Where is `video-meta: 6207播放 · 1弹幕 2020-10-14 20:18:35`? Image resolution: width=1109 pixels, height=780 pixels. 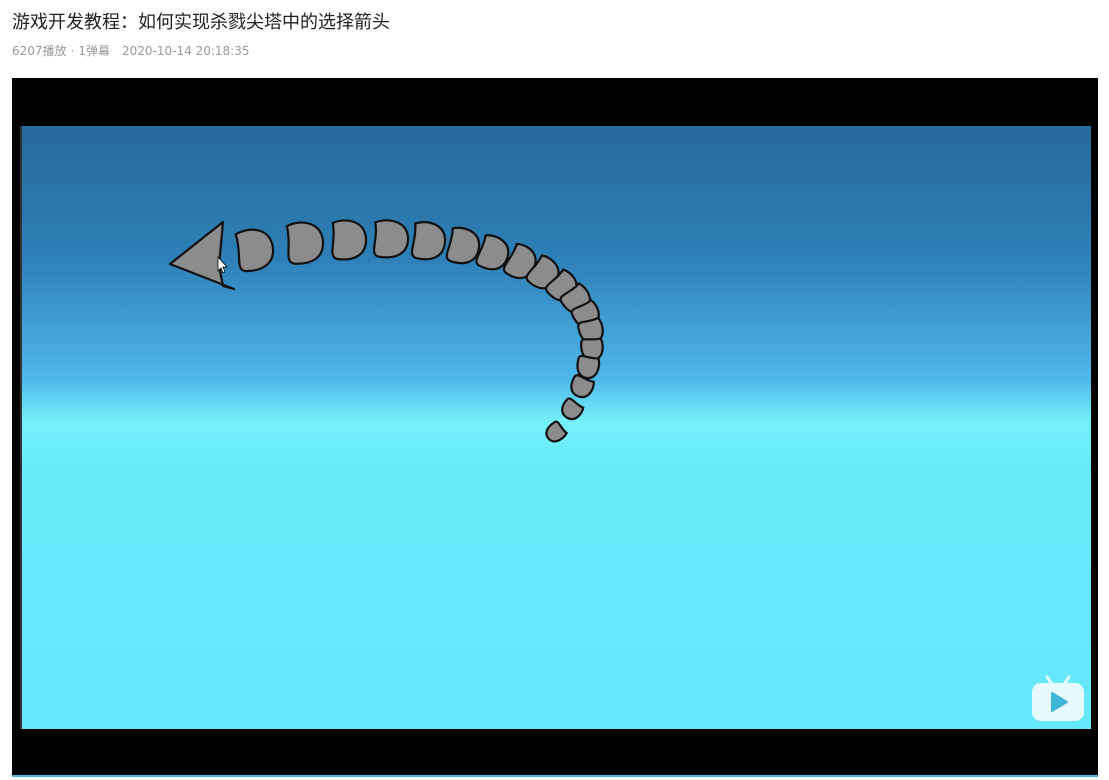
video-meta: 6207播放 · 1弹幕 2020-10-14 20:18:35 is located at coordinates (130, 51).